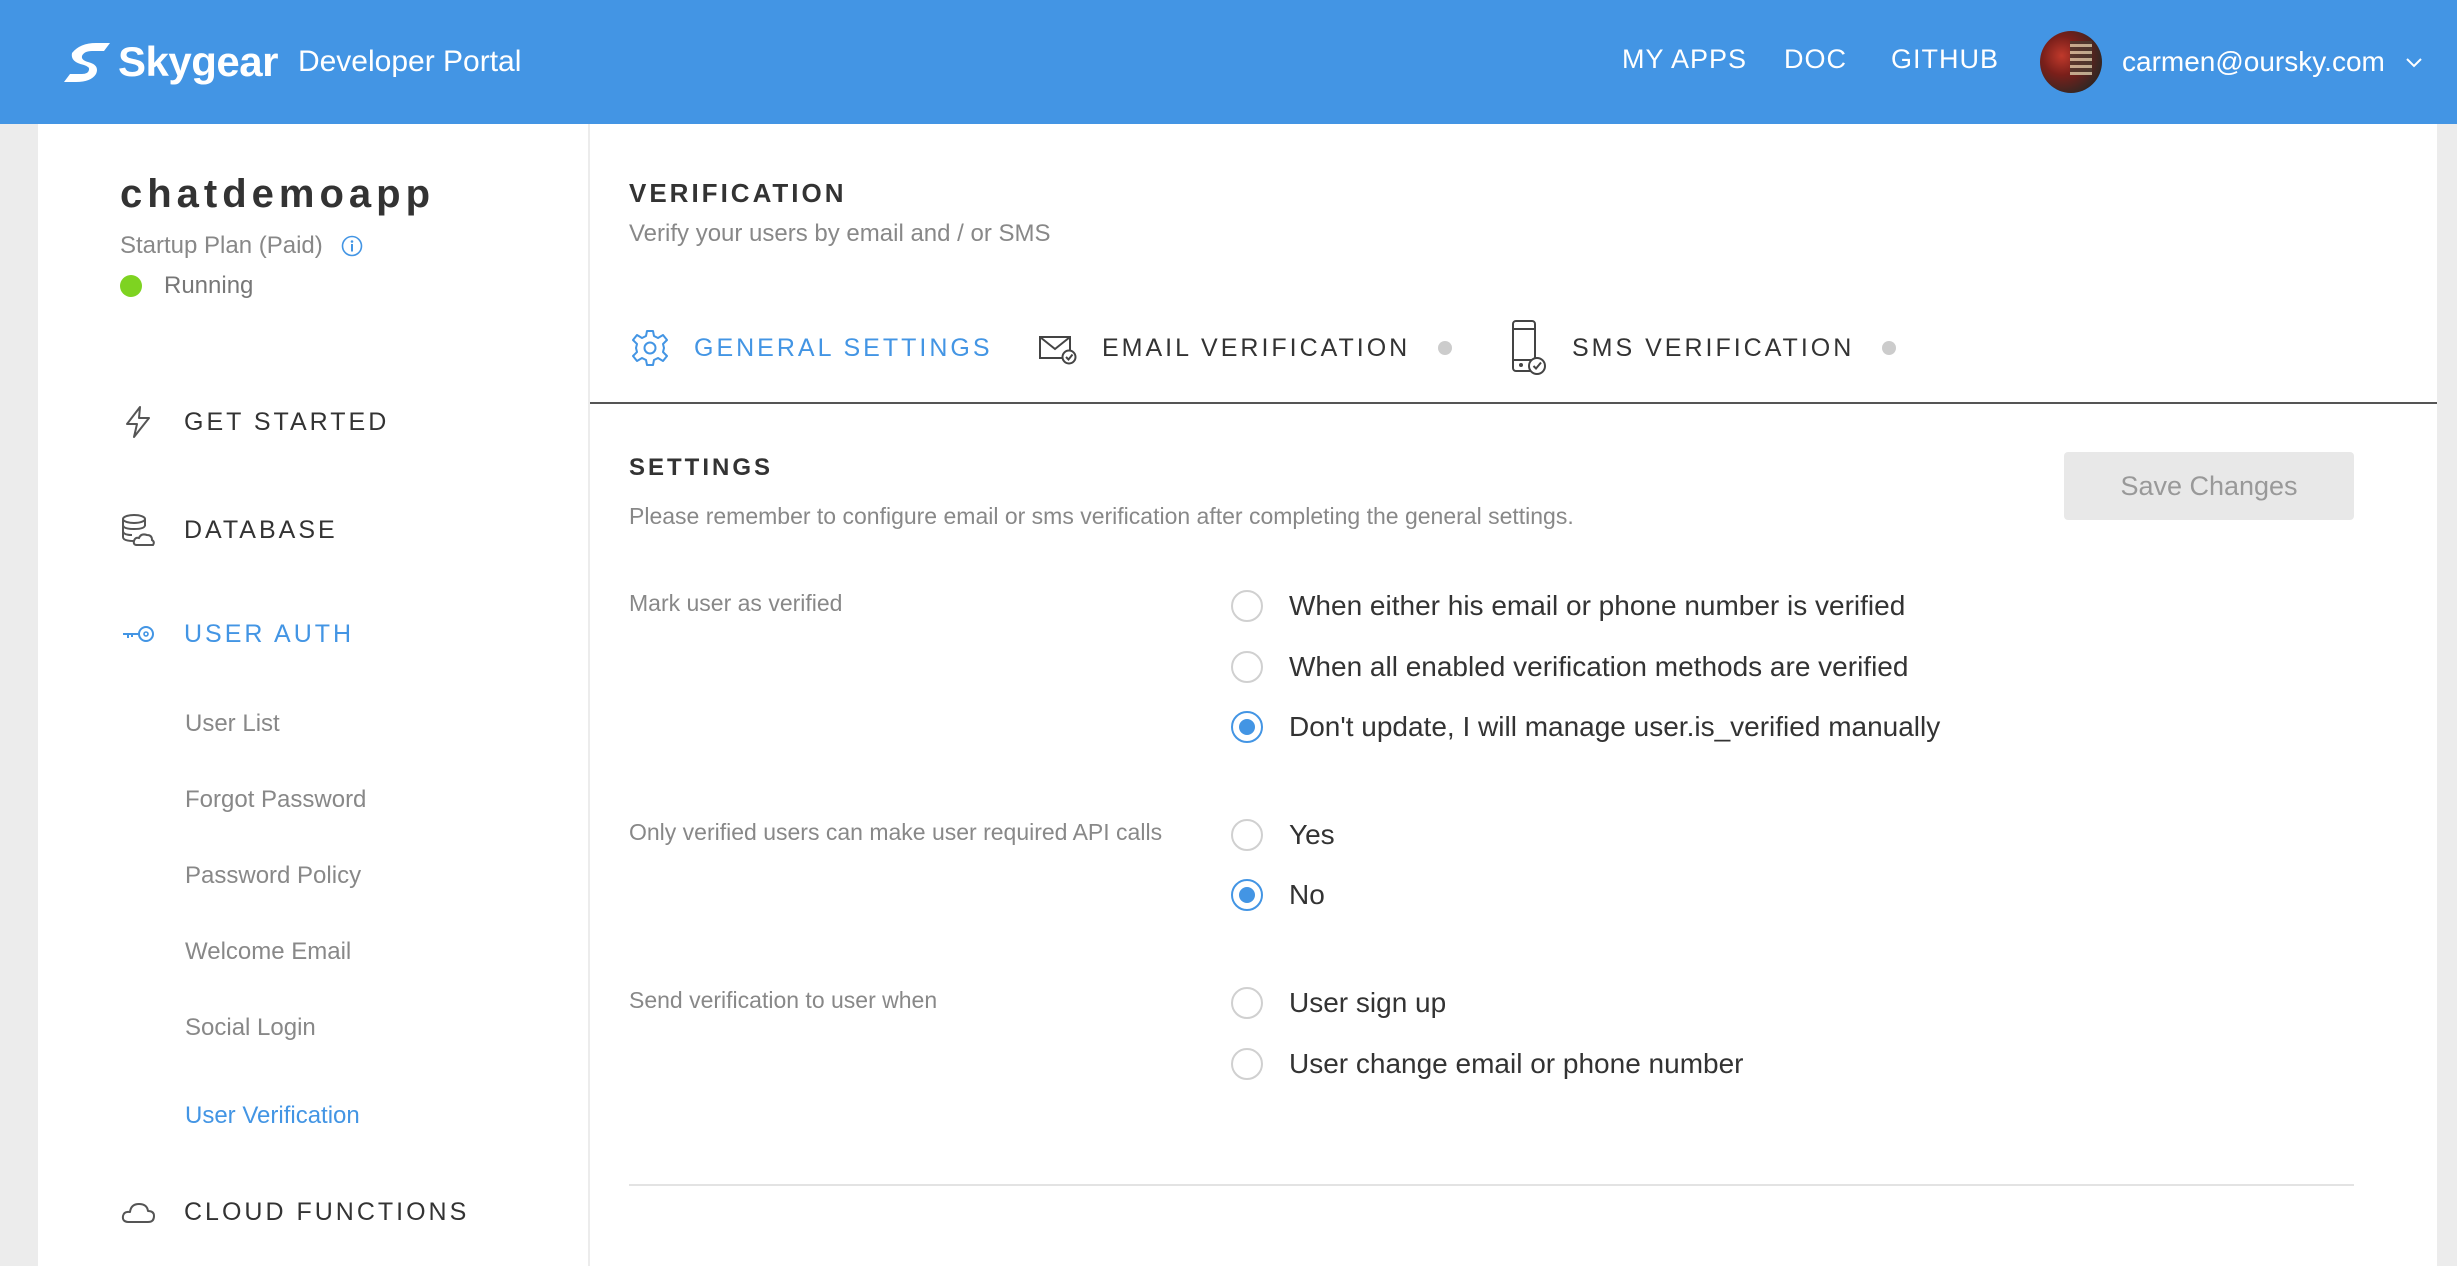 This screenshot has width=2457, height=1266. Describe the element at coordinates (352, 246) in the screenshot. I see `info-icon` at that location.